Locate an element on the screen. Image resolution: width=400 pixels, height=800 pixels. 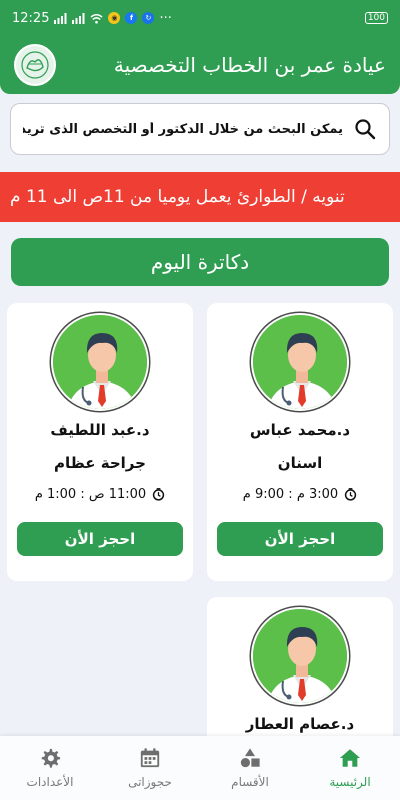
doctor-hours-text: 3:00 م : 9:00 م is located at coordinates (290, 494).